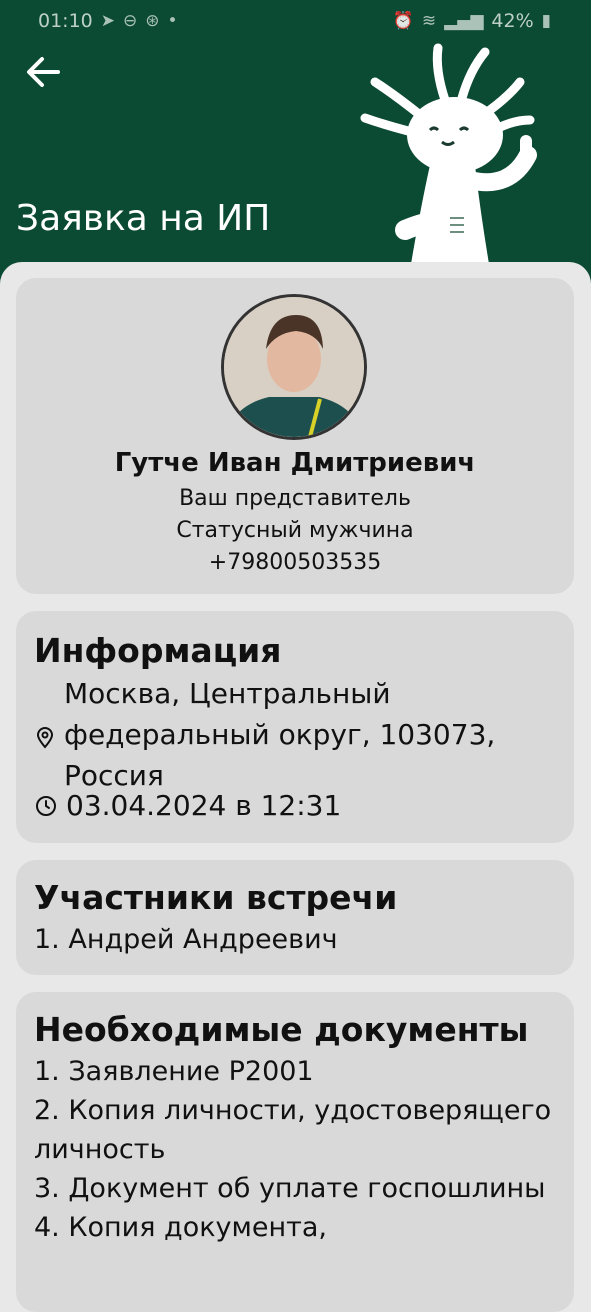  Describe the element at coordinates (44, 72) in the screenshot. I see `back-arrow-icon` at that location.